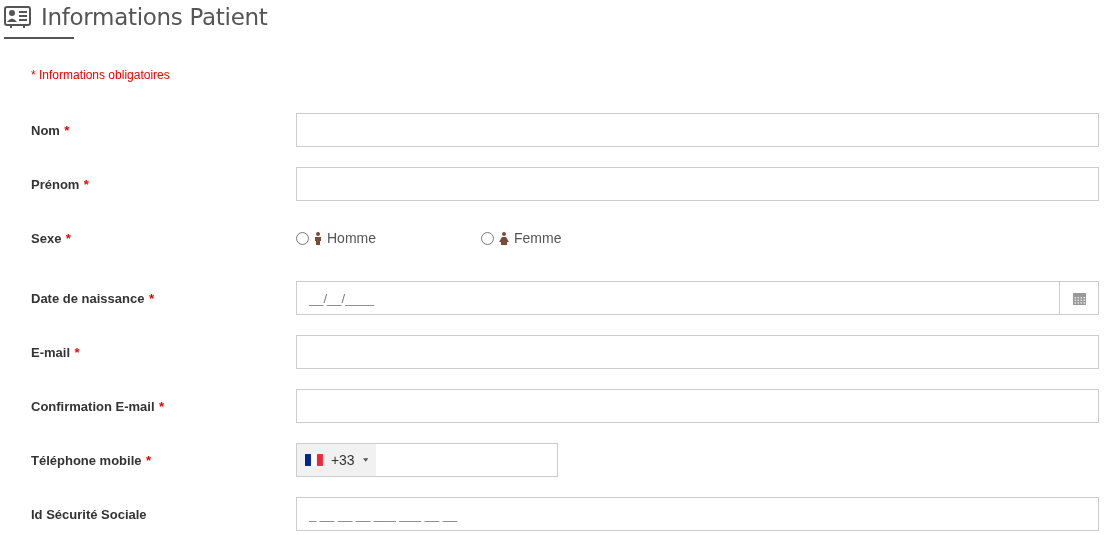  What do you see at coordinates (46, 238) in the screenshot?
I see `field-label: Sexe` at bounding box center [46, 238].